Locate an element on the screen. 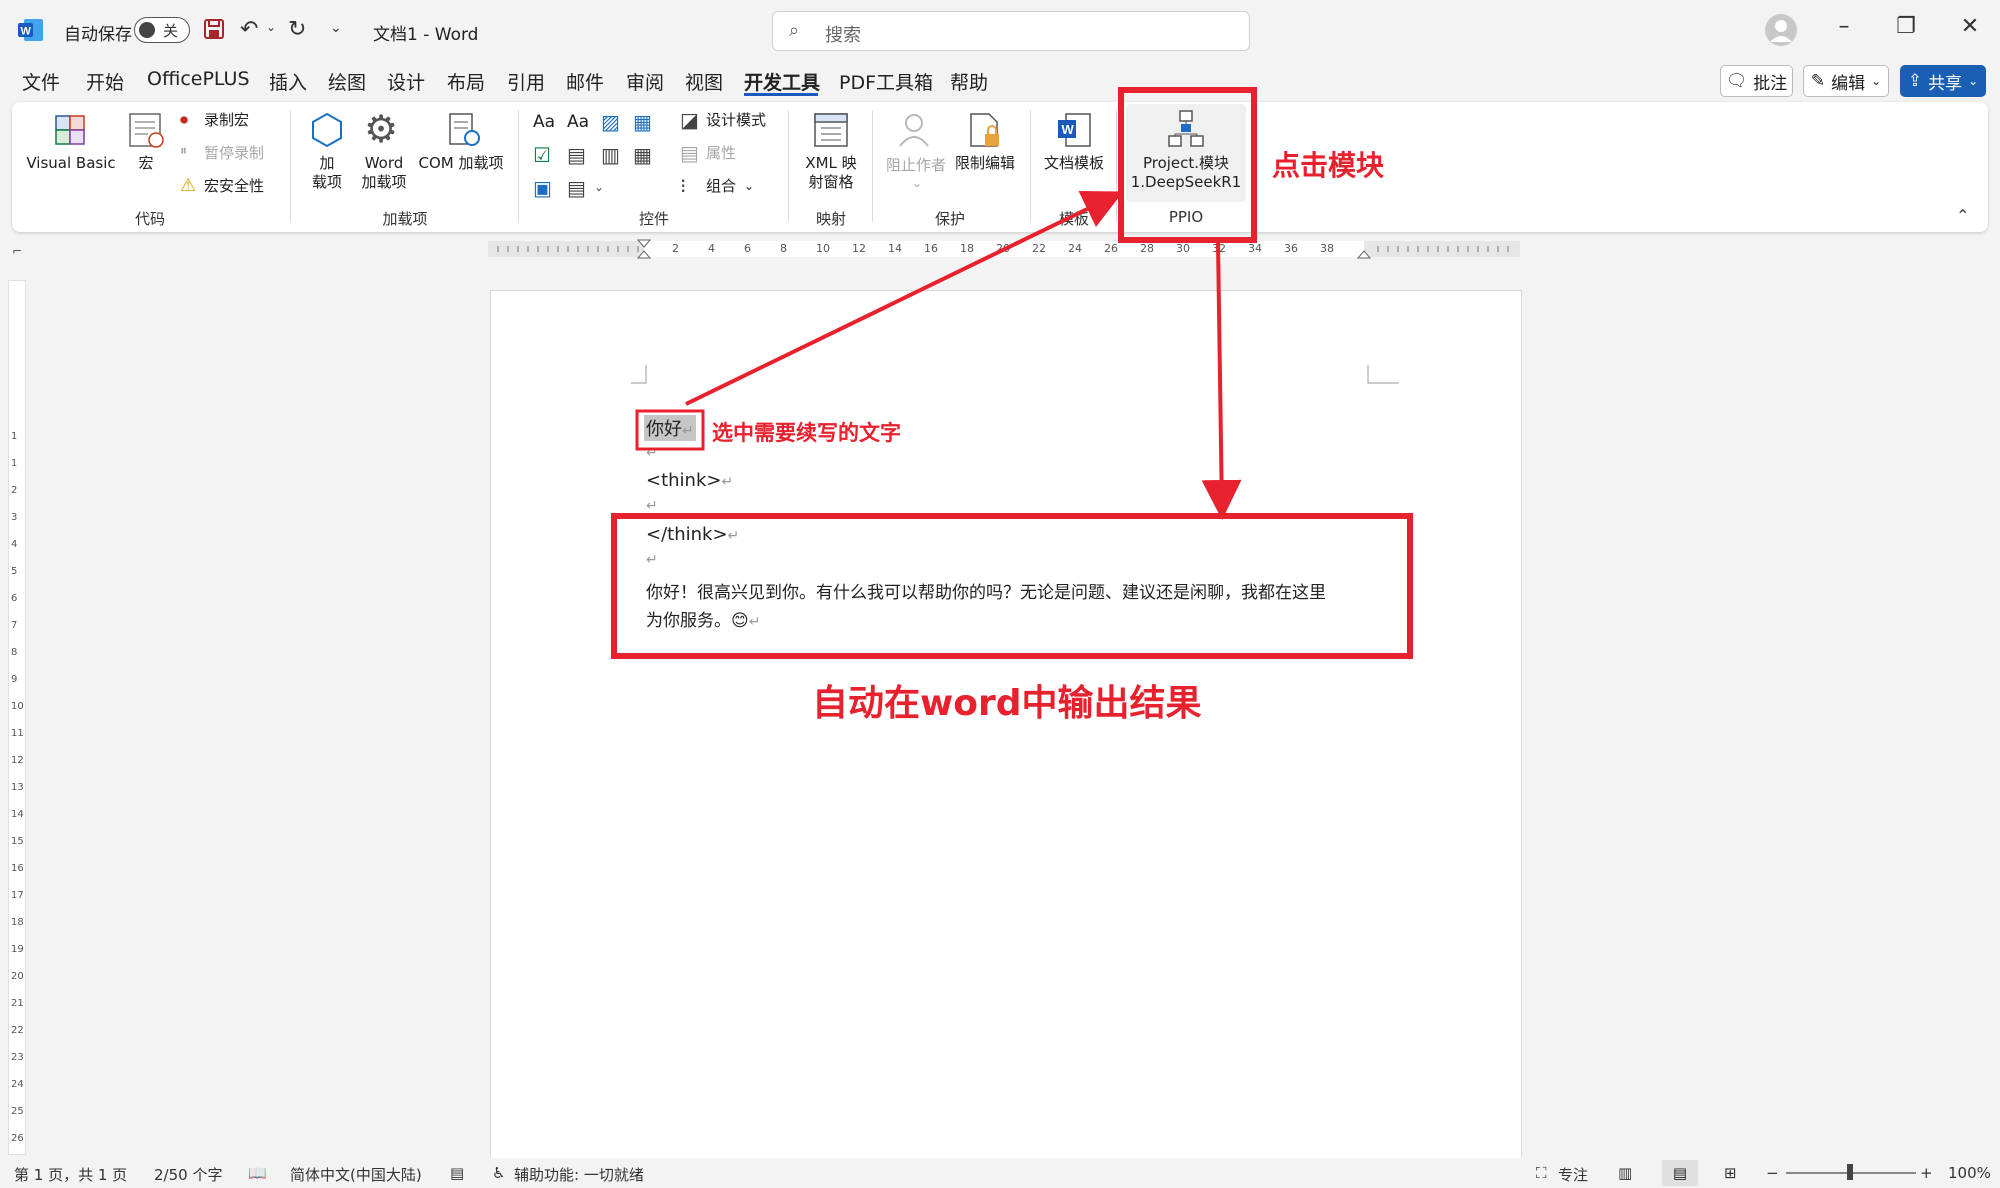  zoom-level: 100% is located at coordinates (1969, 1173).